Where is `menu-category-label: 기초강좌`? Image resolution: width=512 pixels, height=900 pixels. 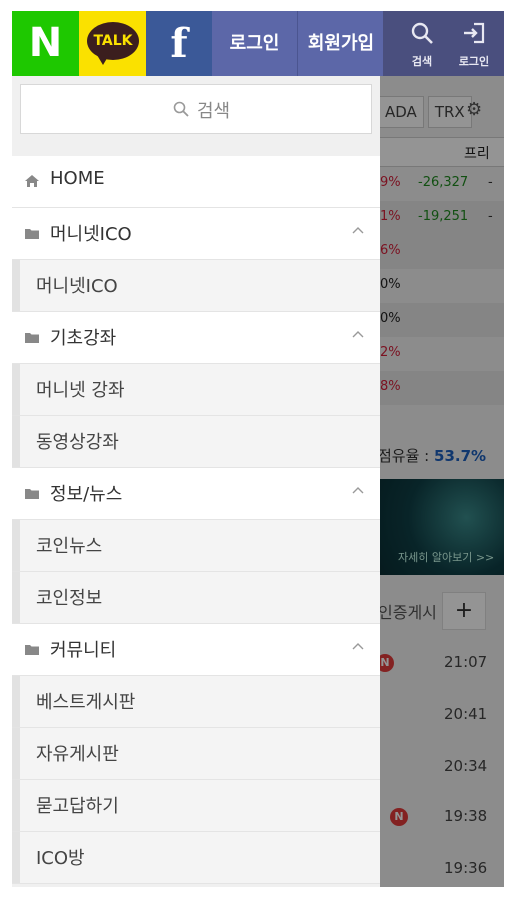 menu-category-label: 기초강좌 is located at coordinates (83, 338).